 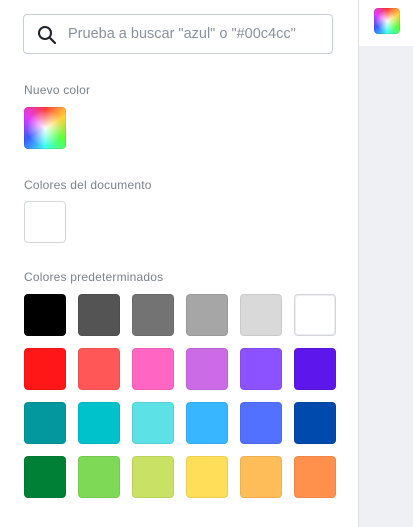 I want to click on document-colors-heading: Colores del documento, so click(x=88, y=185).